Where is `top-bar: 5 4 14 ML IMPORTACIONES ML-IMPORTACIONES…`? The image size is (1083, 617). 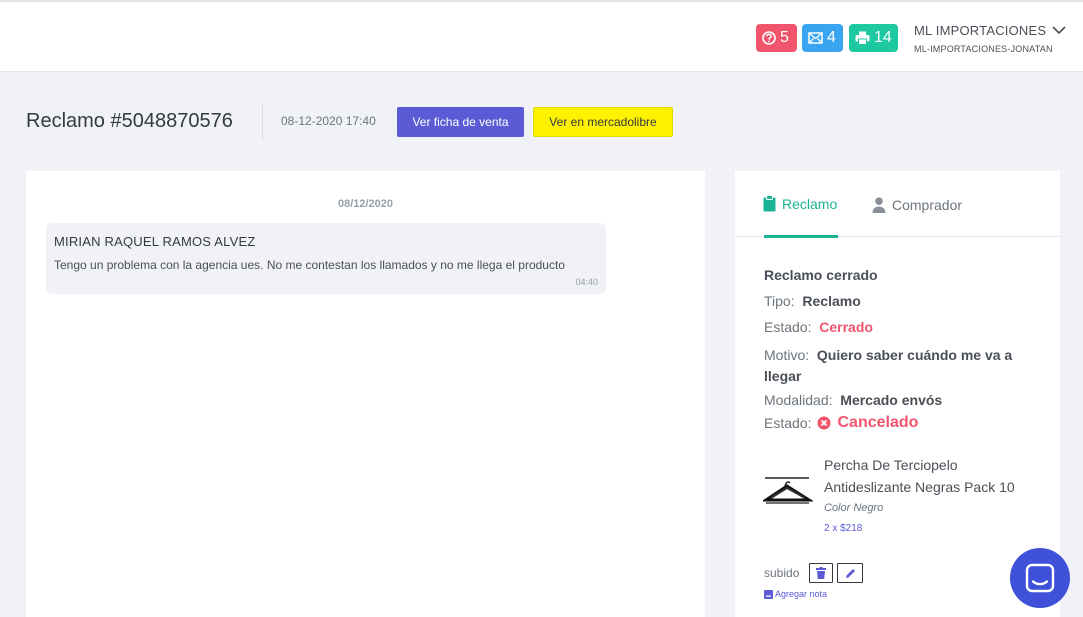
top-bar: 5 4 14 ML IMPORTACIONES ML-IMPORTACIONES… is located at coordinates (541, 36).